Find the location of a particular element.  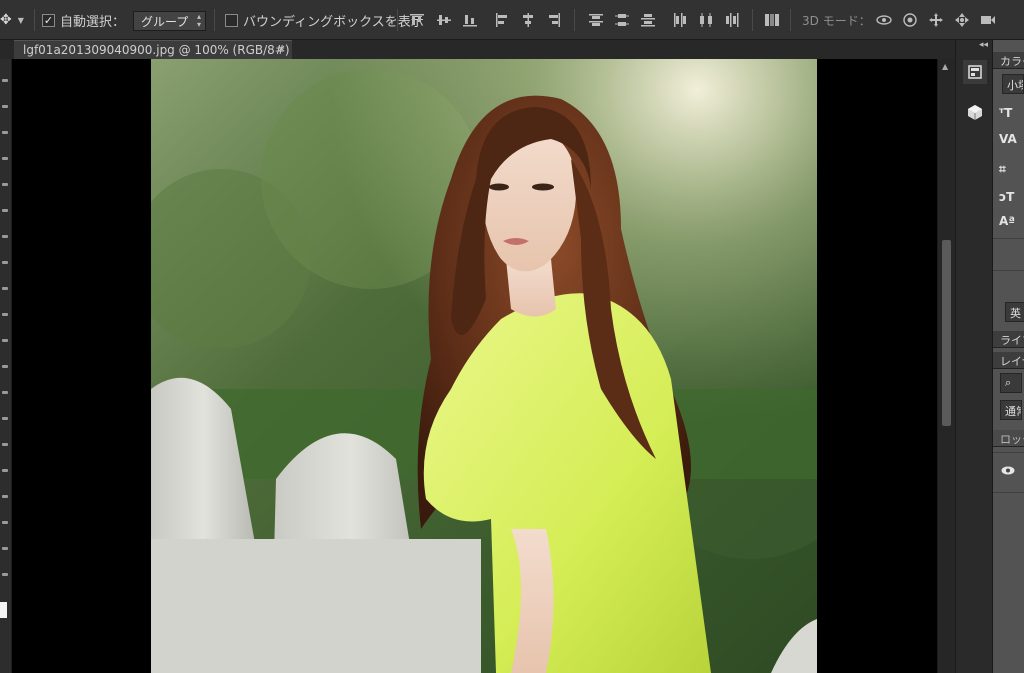

right-panels: カラー 小塚 ᵀT VA ⌗ ↄT Aª 英 ライブ レイヤ ⌕ 通常 ロック is located at coordinates (1008, 356).